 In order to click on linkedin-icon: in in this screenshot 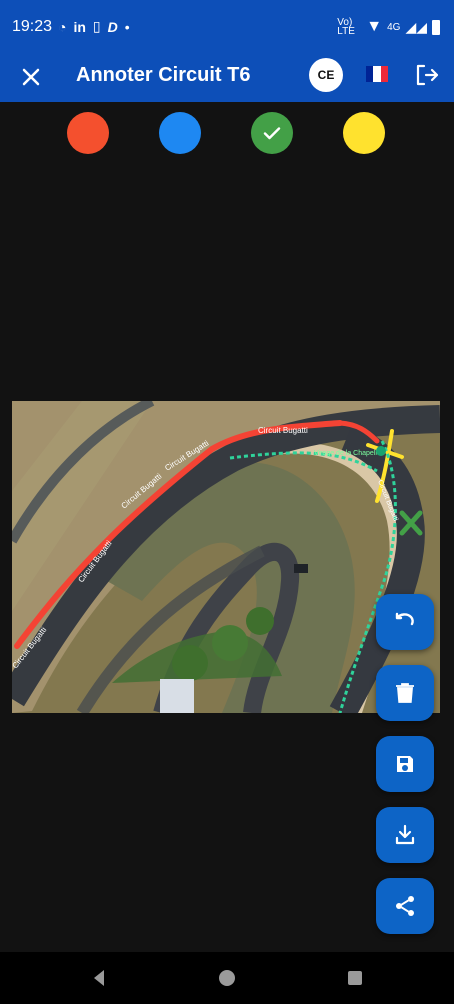, I will do `click(79, 26)`.